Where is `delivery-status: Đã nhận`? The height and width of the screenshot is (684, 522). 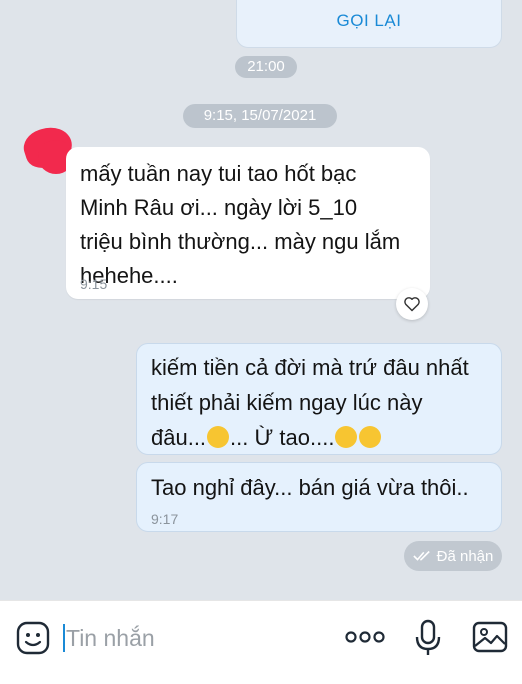 delivery-status: Đã nhận is located at coordinates (453, 556).